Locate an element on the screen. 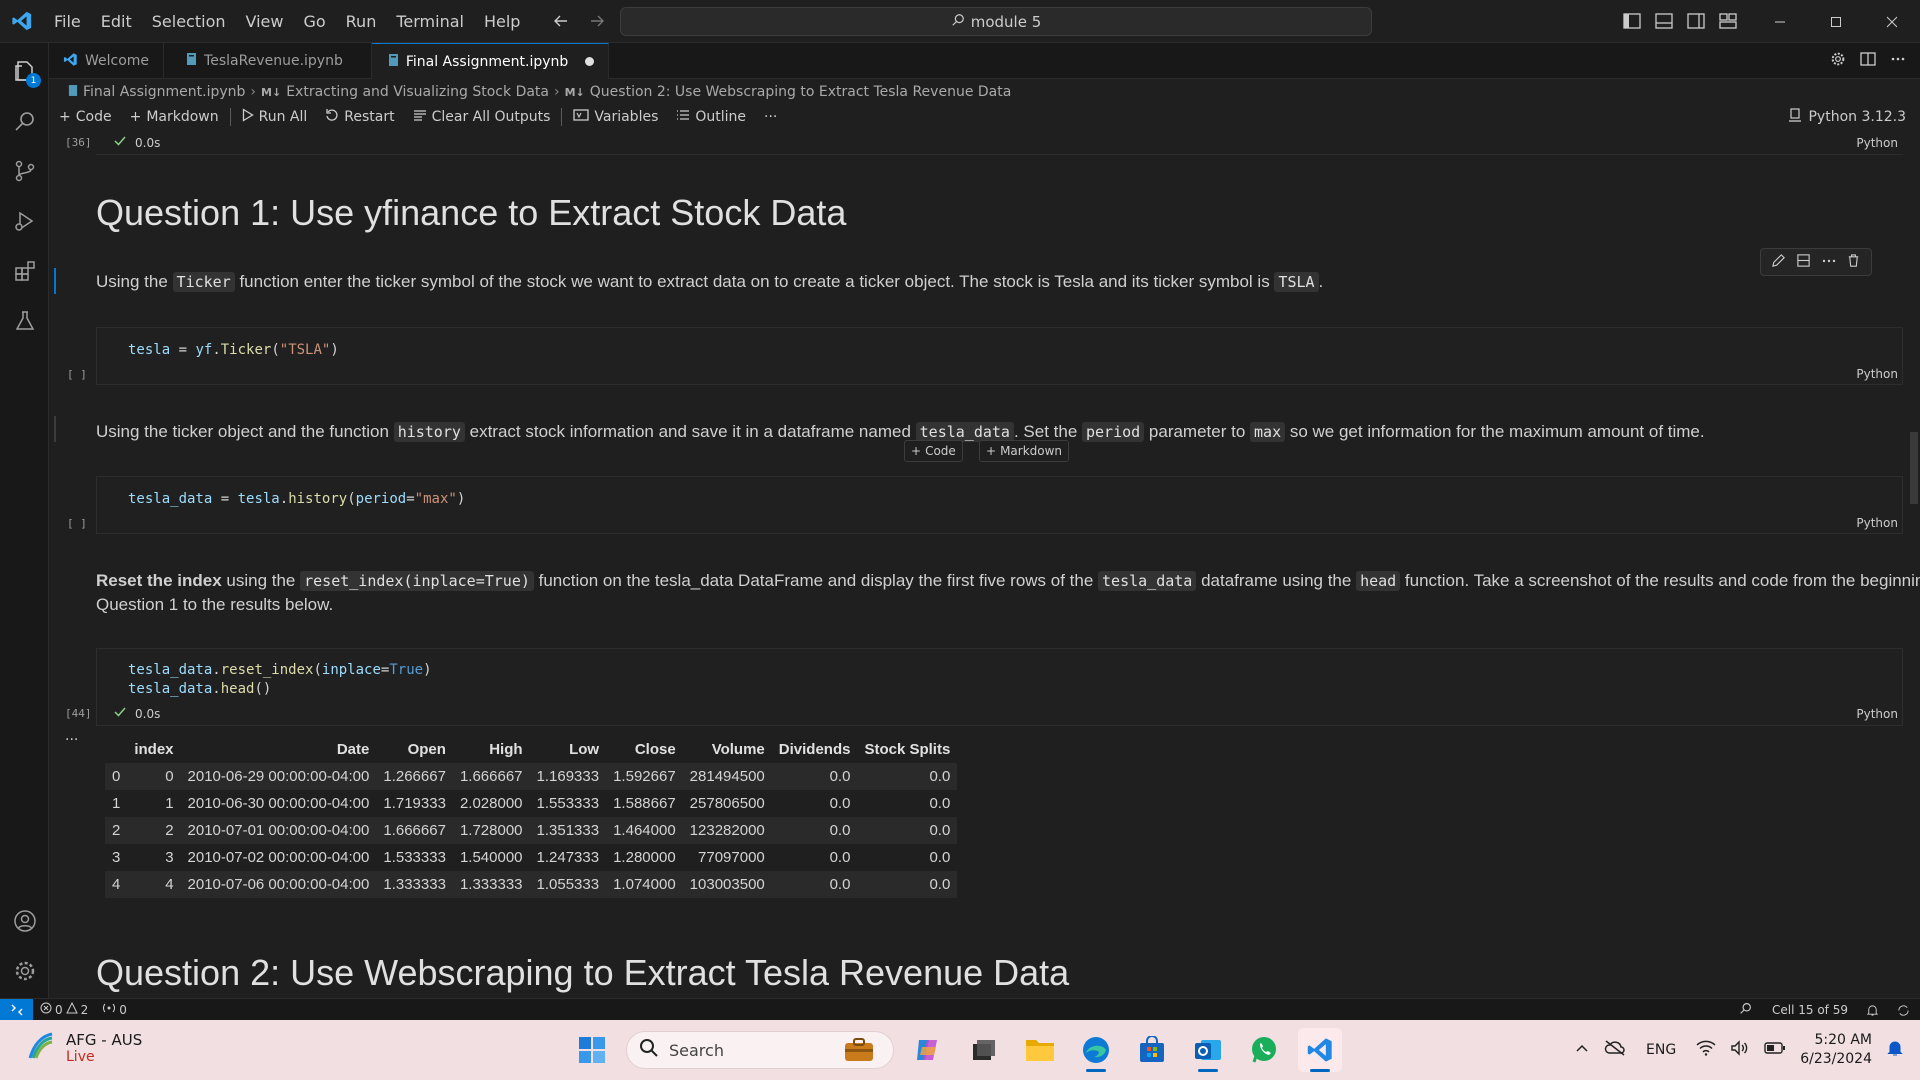  problems-indicator: 0 2 is located at coordinates (64, 1009).